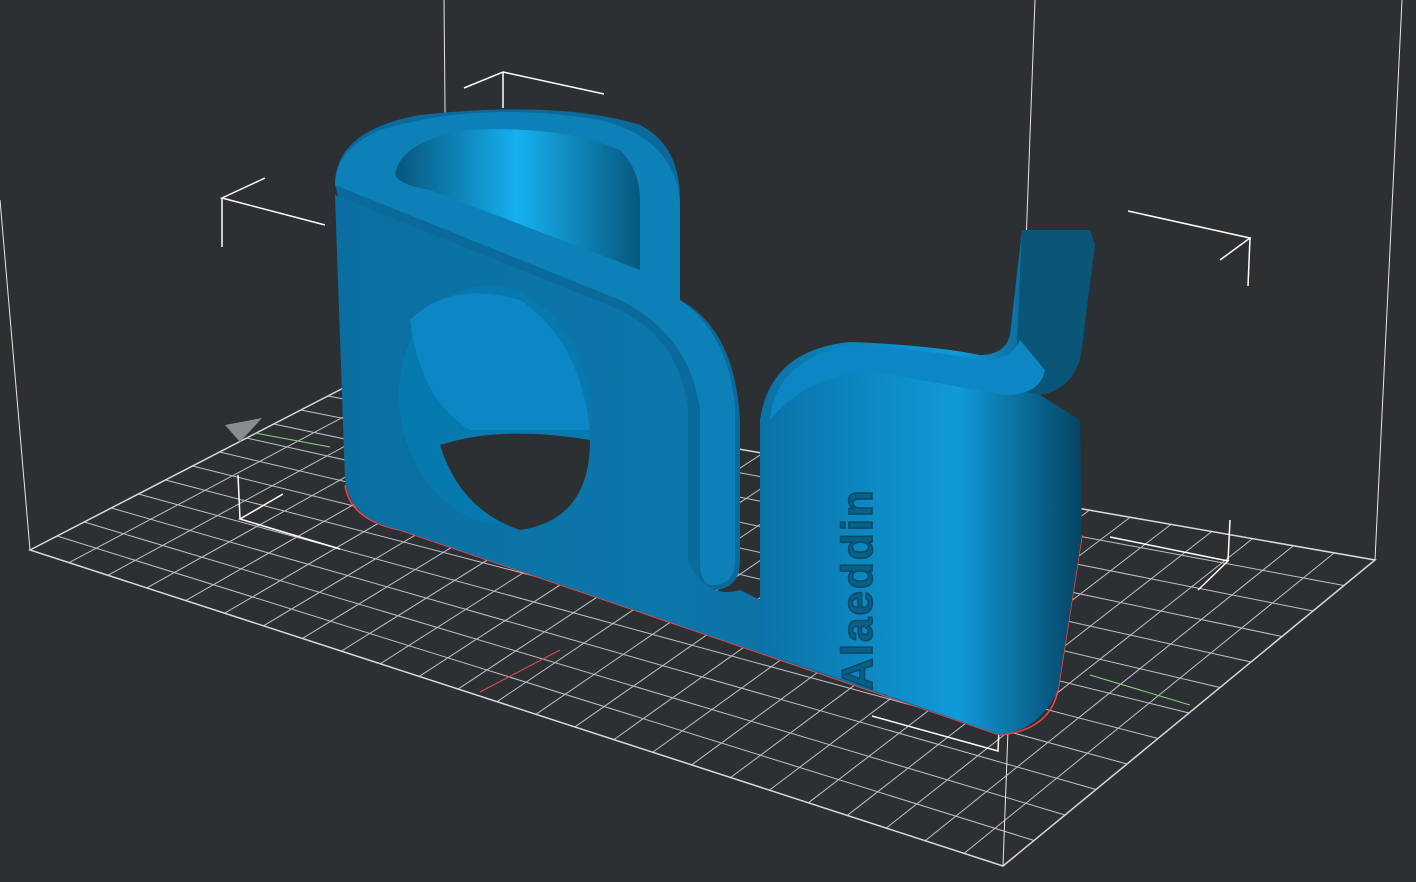 The image size is (1416, 882). Describe the element at coordinates (243, 430) in the screenshot. I see `origin-marker-icon` at that location.